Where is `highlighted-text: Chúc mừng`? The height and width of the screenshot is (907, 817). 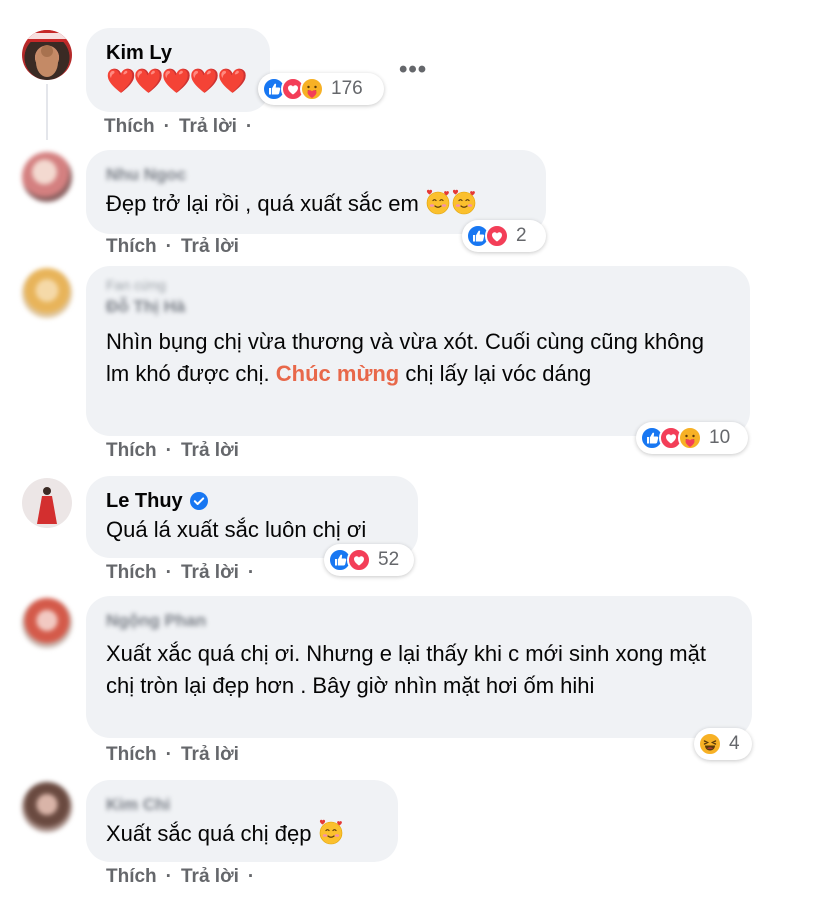 highlighted-text: Chúc mừng is located at coordinates (337, 373).